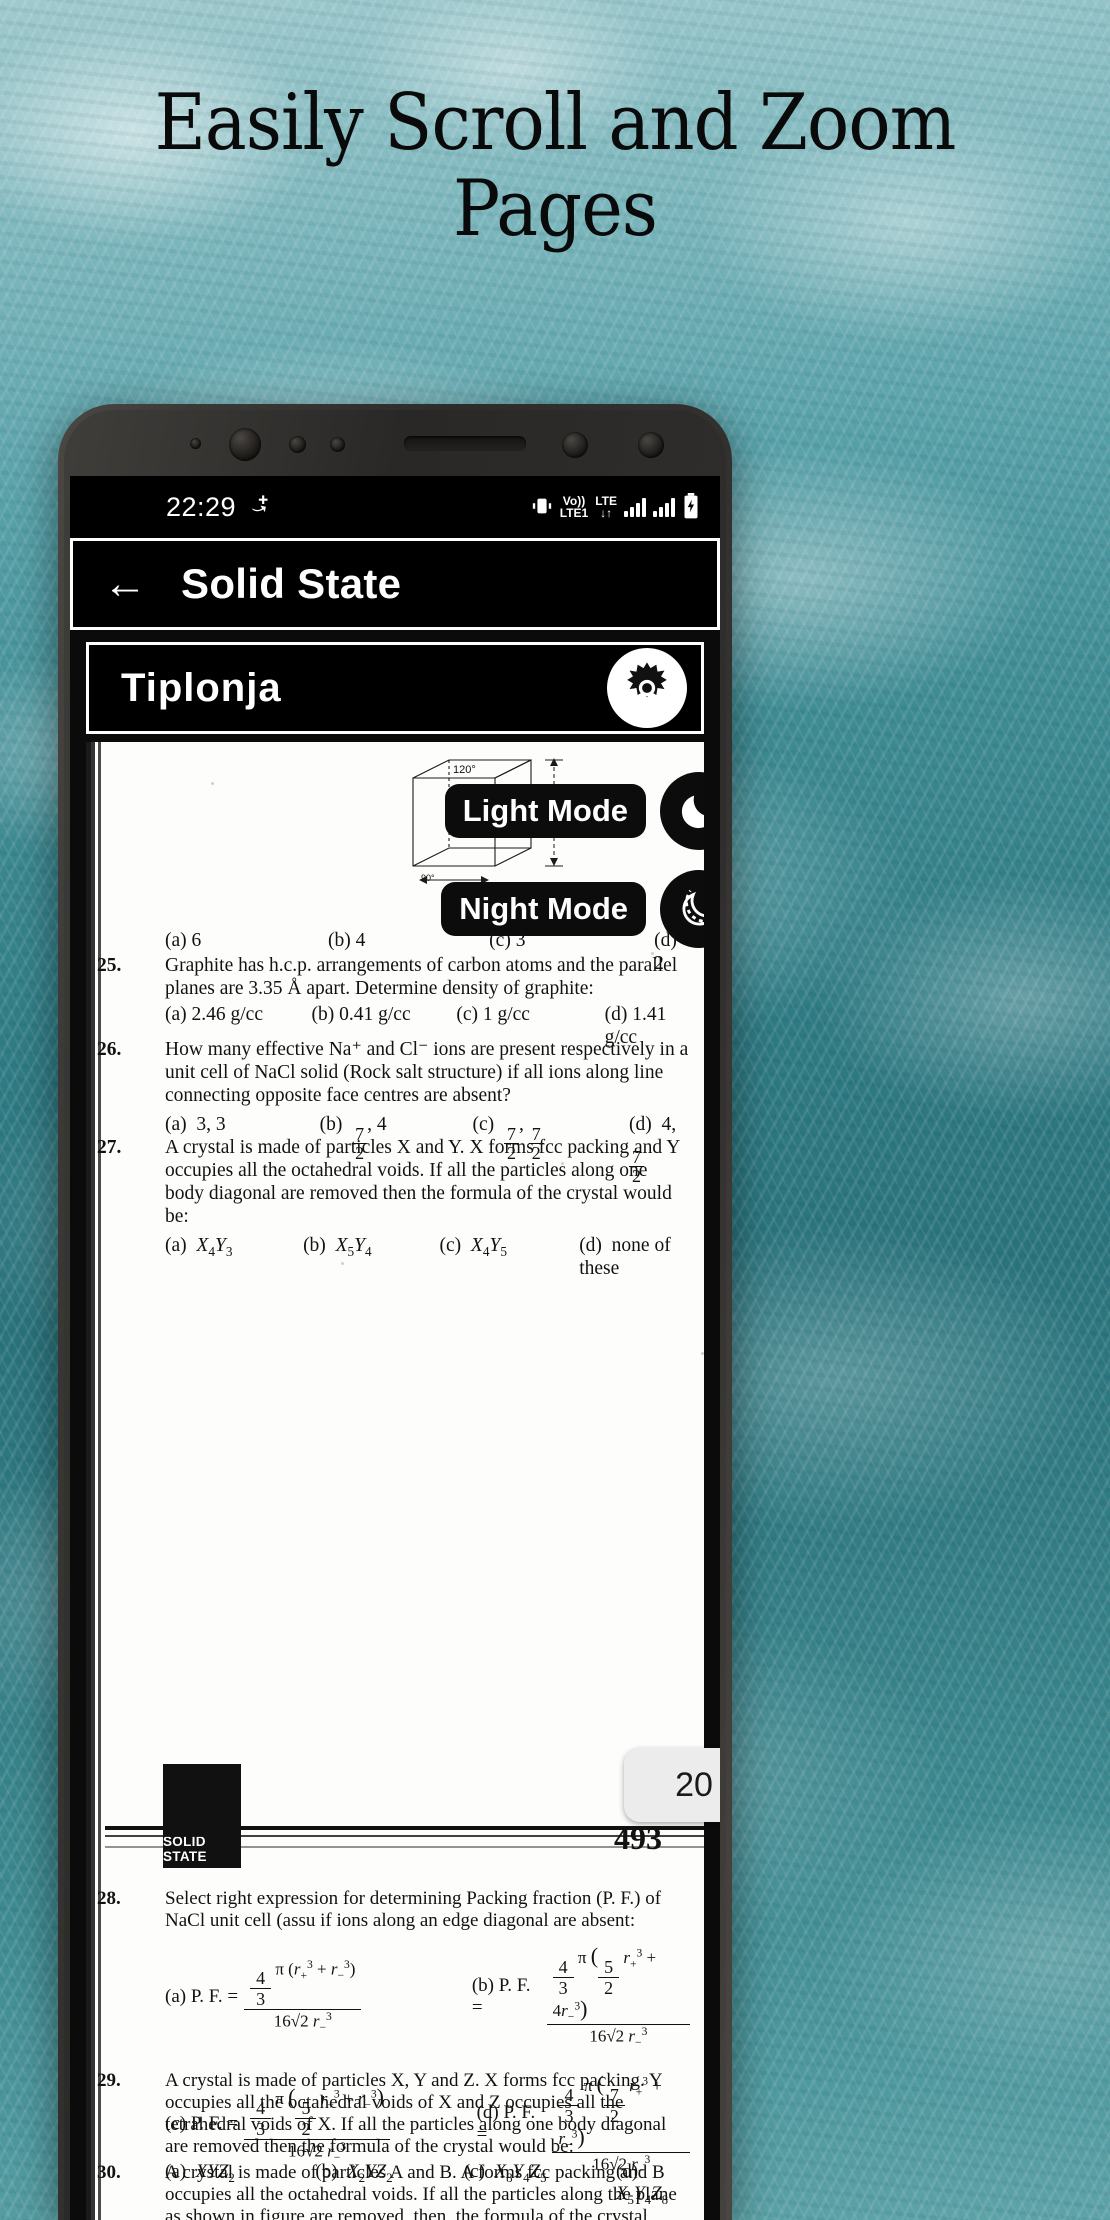 This screenshot has height=2220, width=1110. I want to click on moon-filled-icon, so click(682, 811).